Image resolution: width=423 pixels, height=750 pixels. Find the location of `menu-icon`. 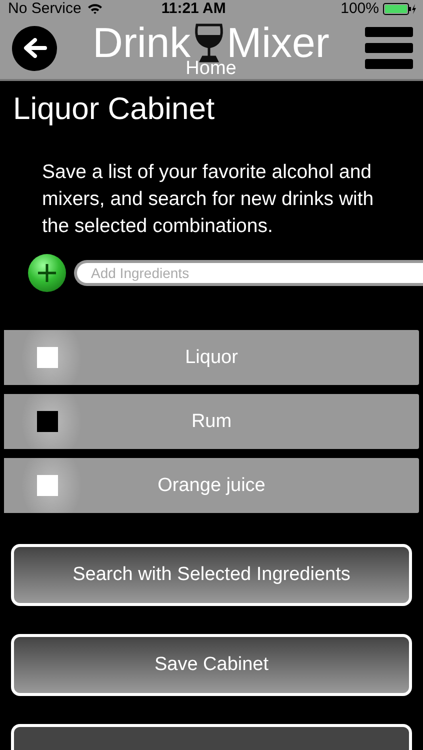

menu-icon is located at coordinates (389, 48).